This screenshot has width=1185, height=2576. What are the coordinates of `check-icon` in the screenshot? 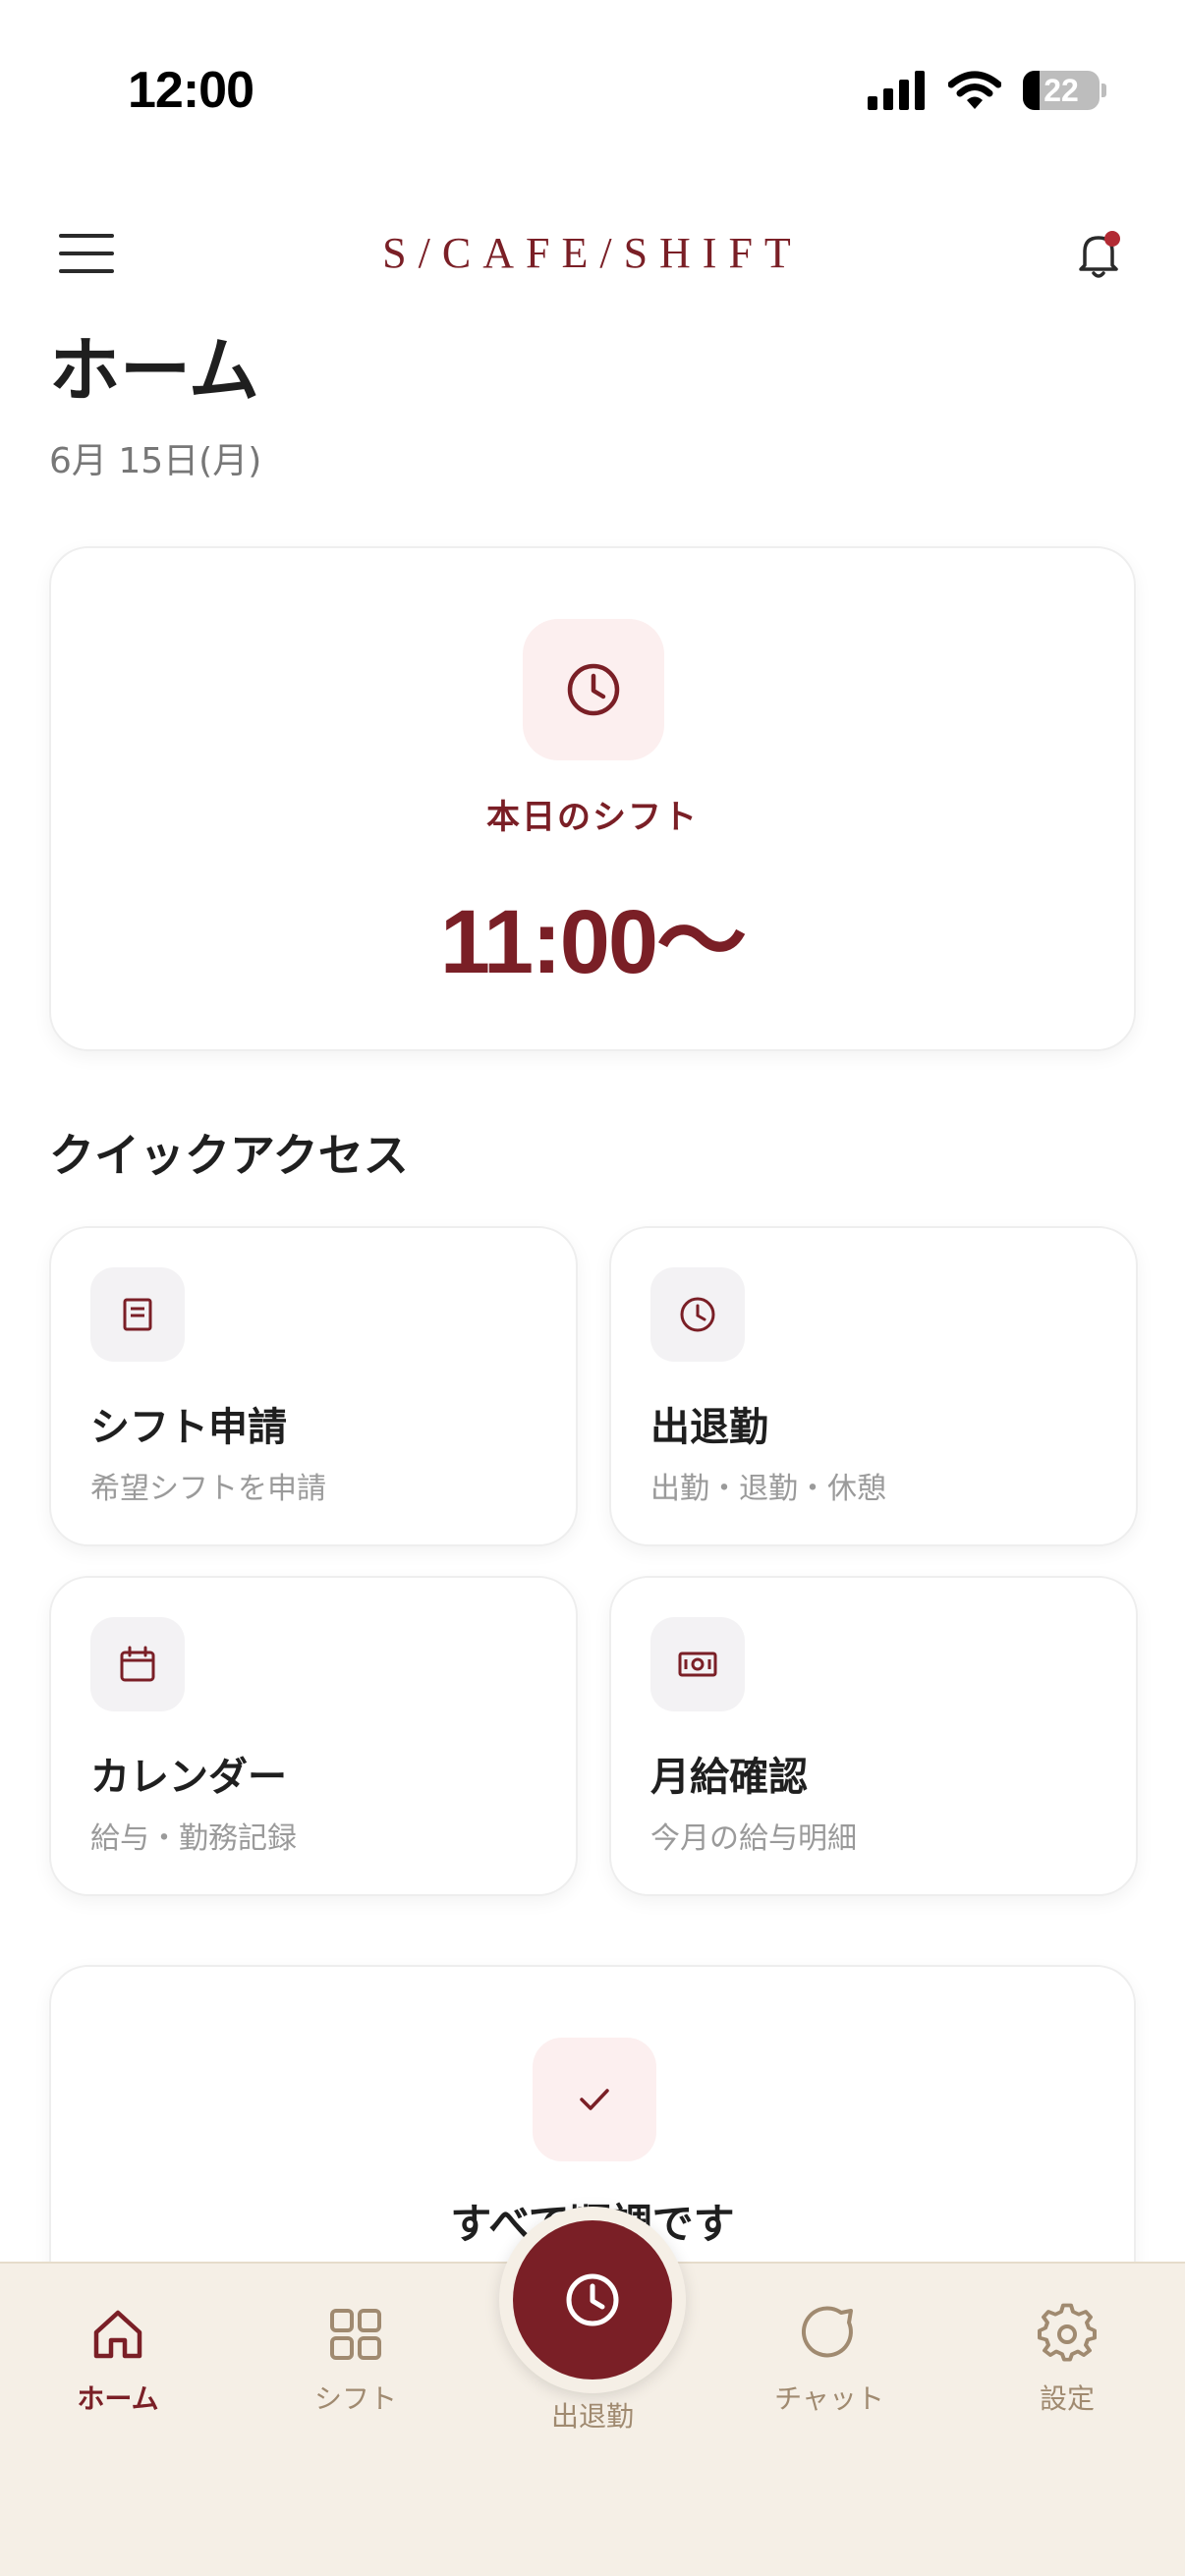 It's located at (594, 2099).